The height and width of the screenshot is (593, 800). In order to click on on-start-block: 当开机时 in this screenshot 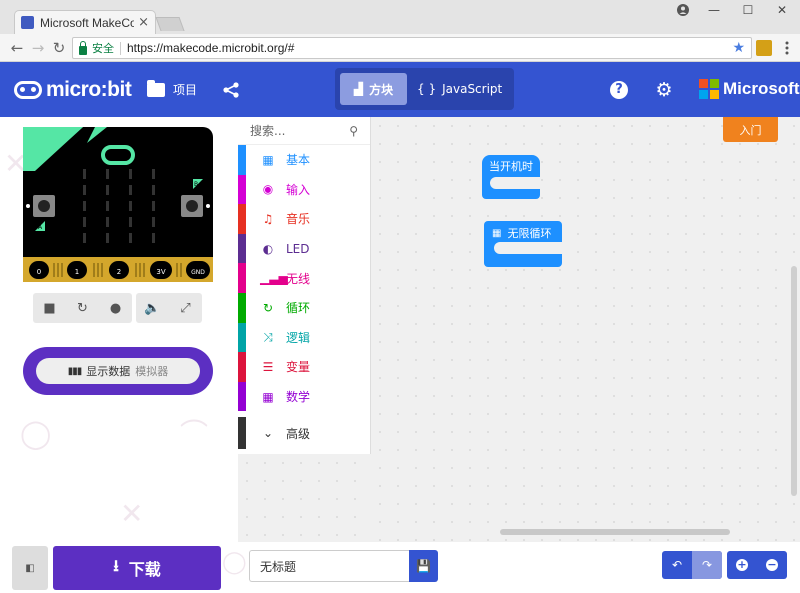, I will do `click(511, 177)`.